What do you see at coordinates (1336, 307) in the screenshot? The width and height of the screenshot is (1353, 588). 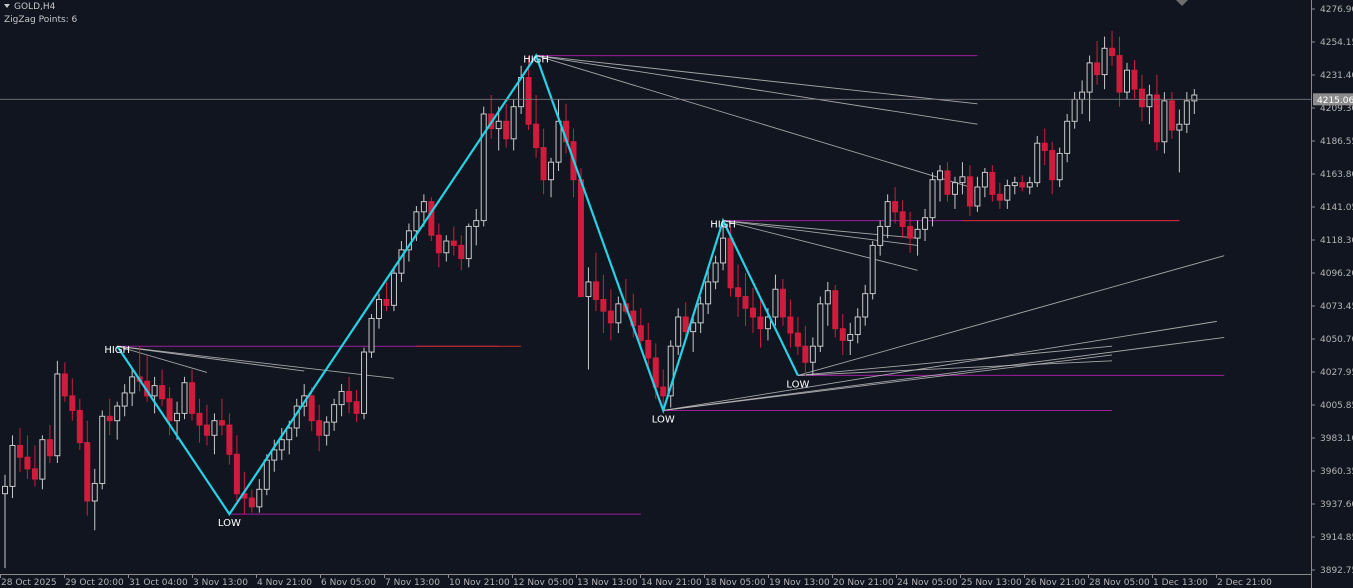 I see `price-tick-label: 4073.45` at bounding box center [1336, 307].